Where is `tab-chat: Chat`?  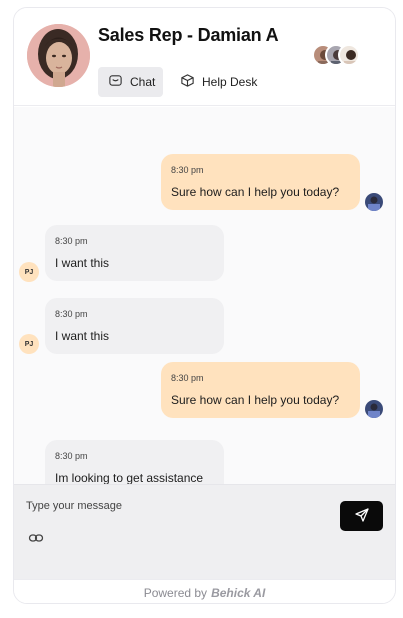 tab-chat: Chat is located at coordinates (130, 82).